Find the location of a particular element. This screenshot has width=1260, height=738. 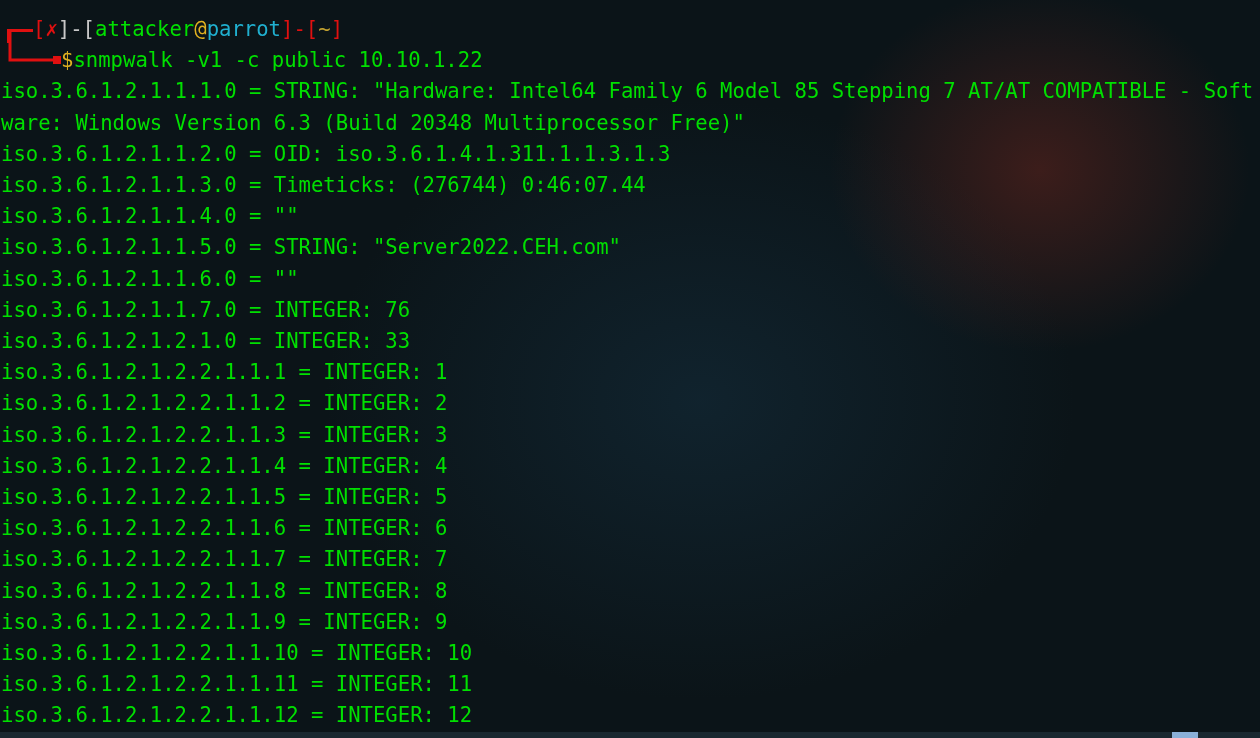

output-line: iso.3.6.1.2.1.1.2.0 = OID: iso.3.6.1.4.1.311.1.1.3.1.3 is located at coordinates (336, 154).